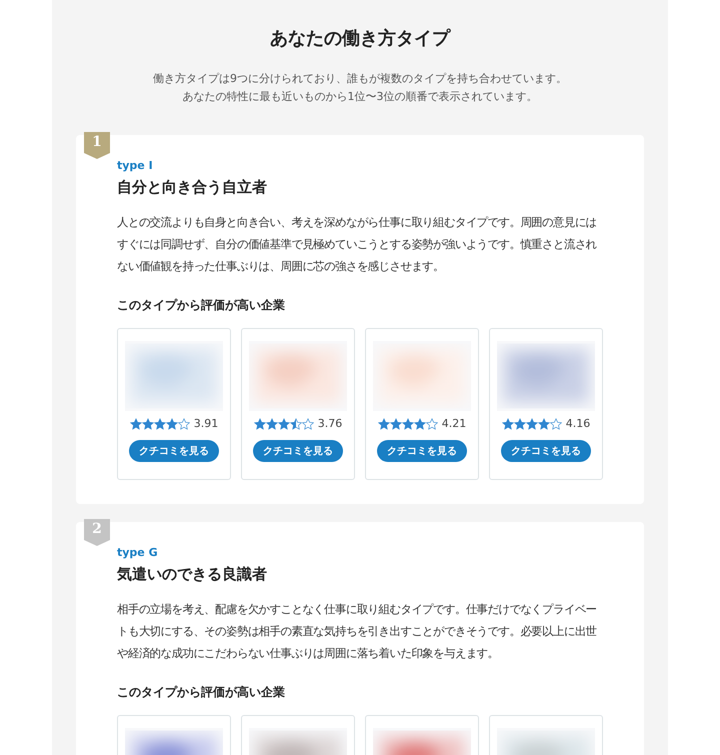  Describe the element at coordinates (135, 165) in the screenshot. I see `type-code: type I` at that location.